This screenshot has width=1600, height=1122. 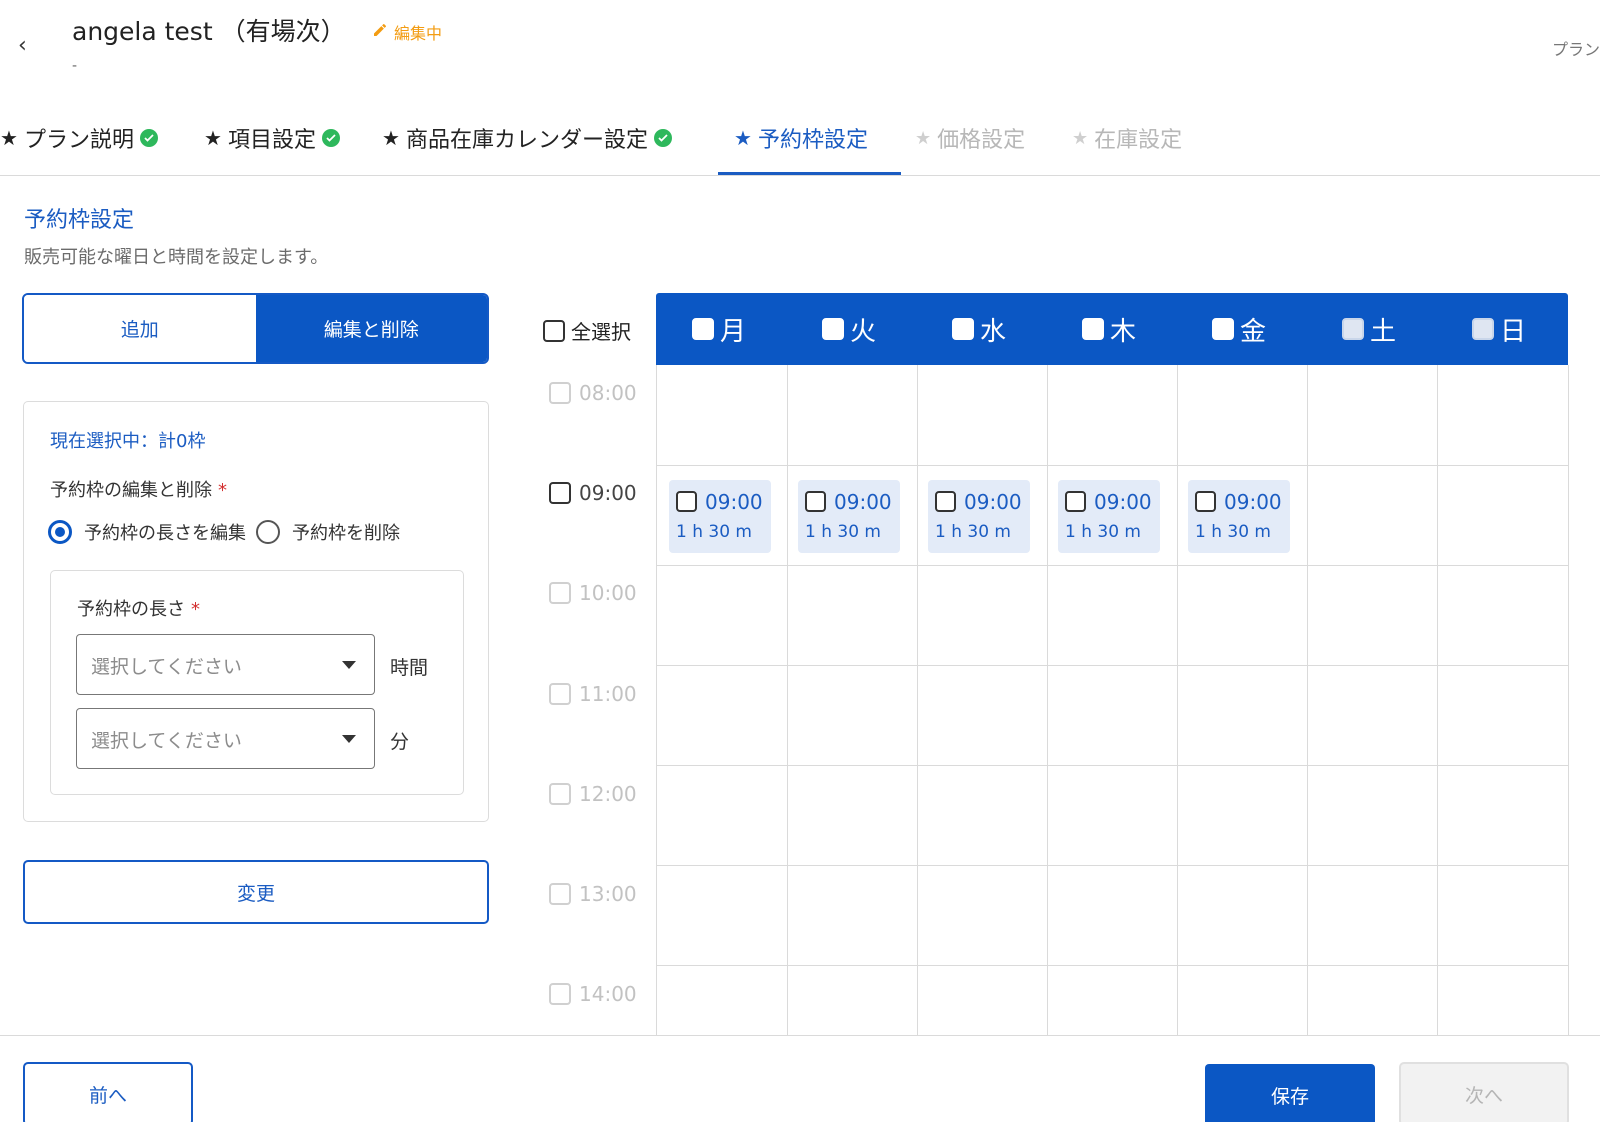 What do you see at coordinates (60, 532) in the screenshot?
I see `radio-edit-length` at bounding box center [60, 532].